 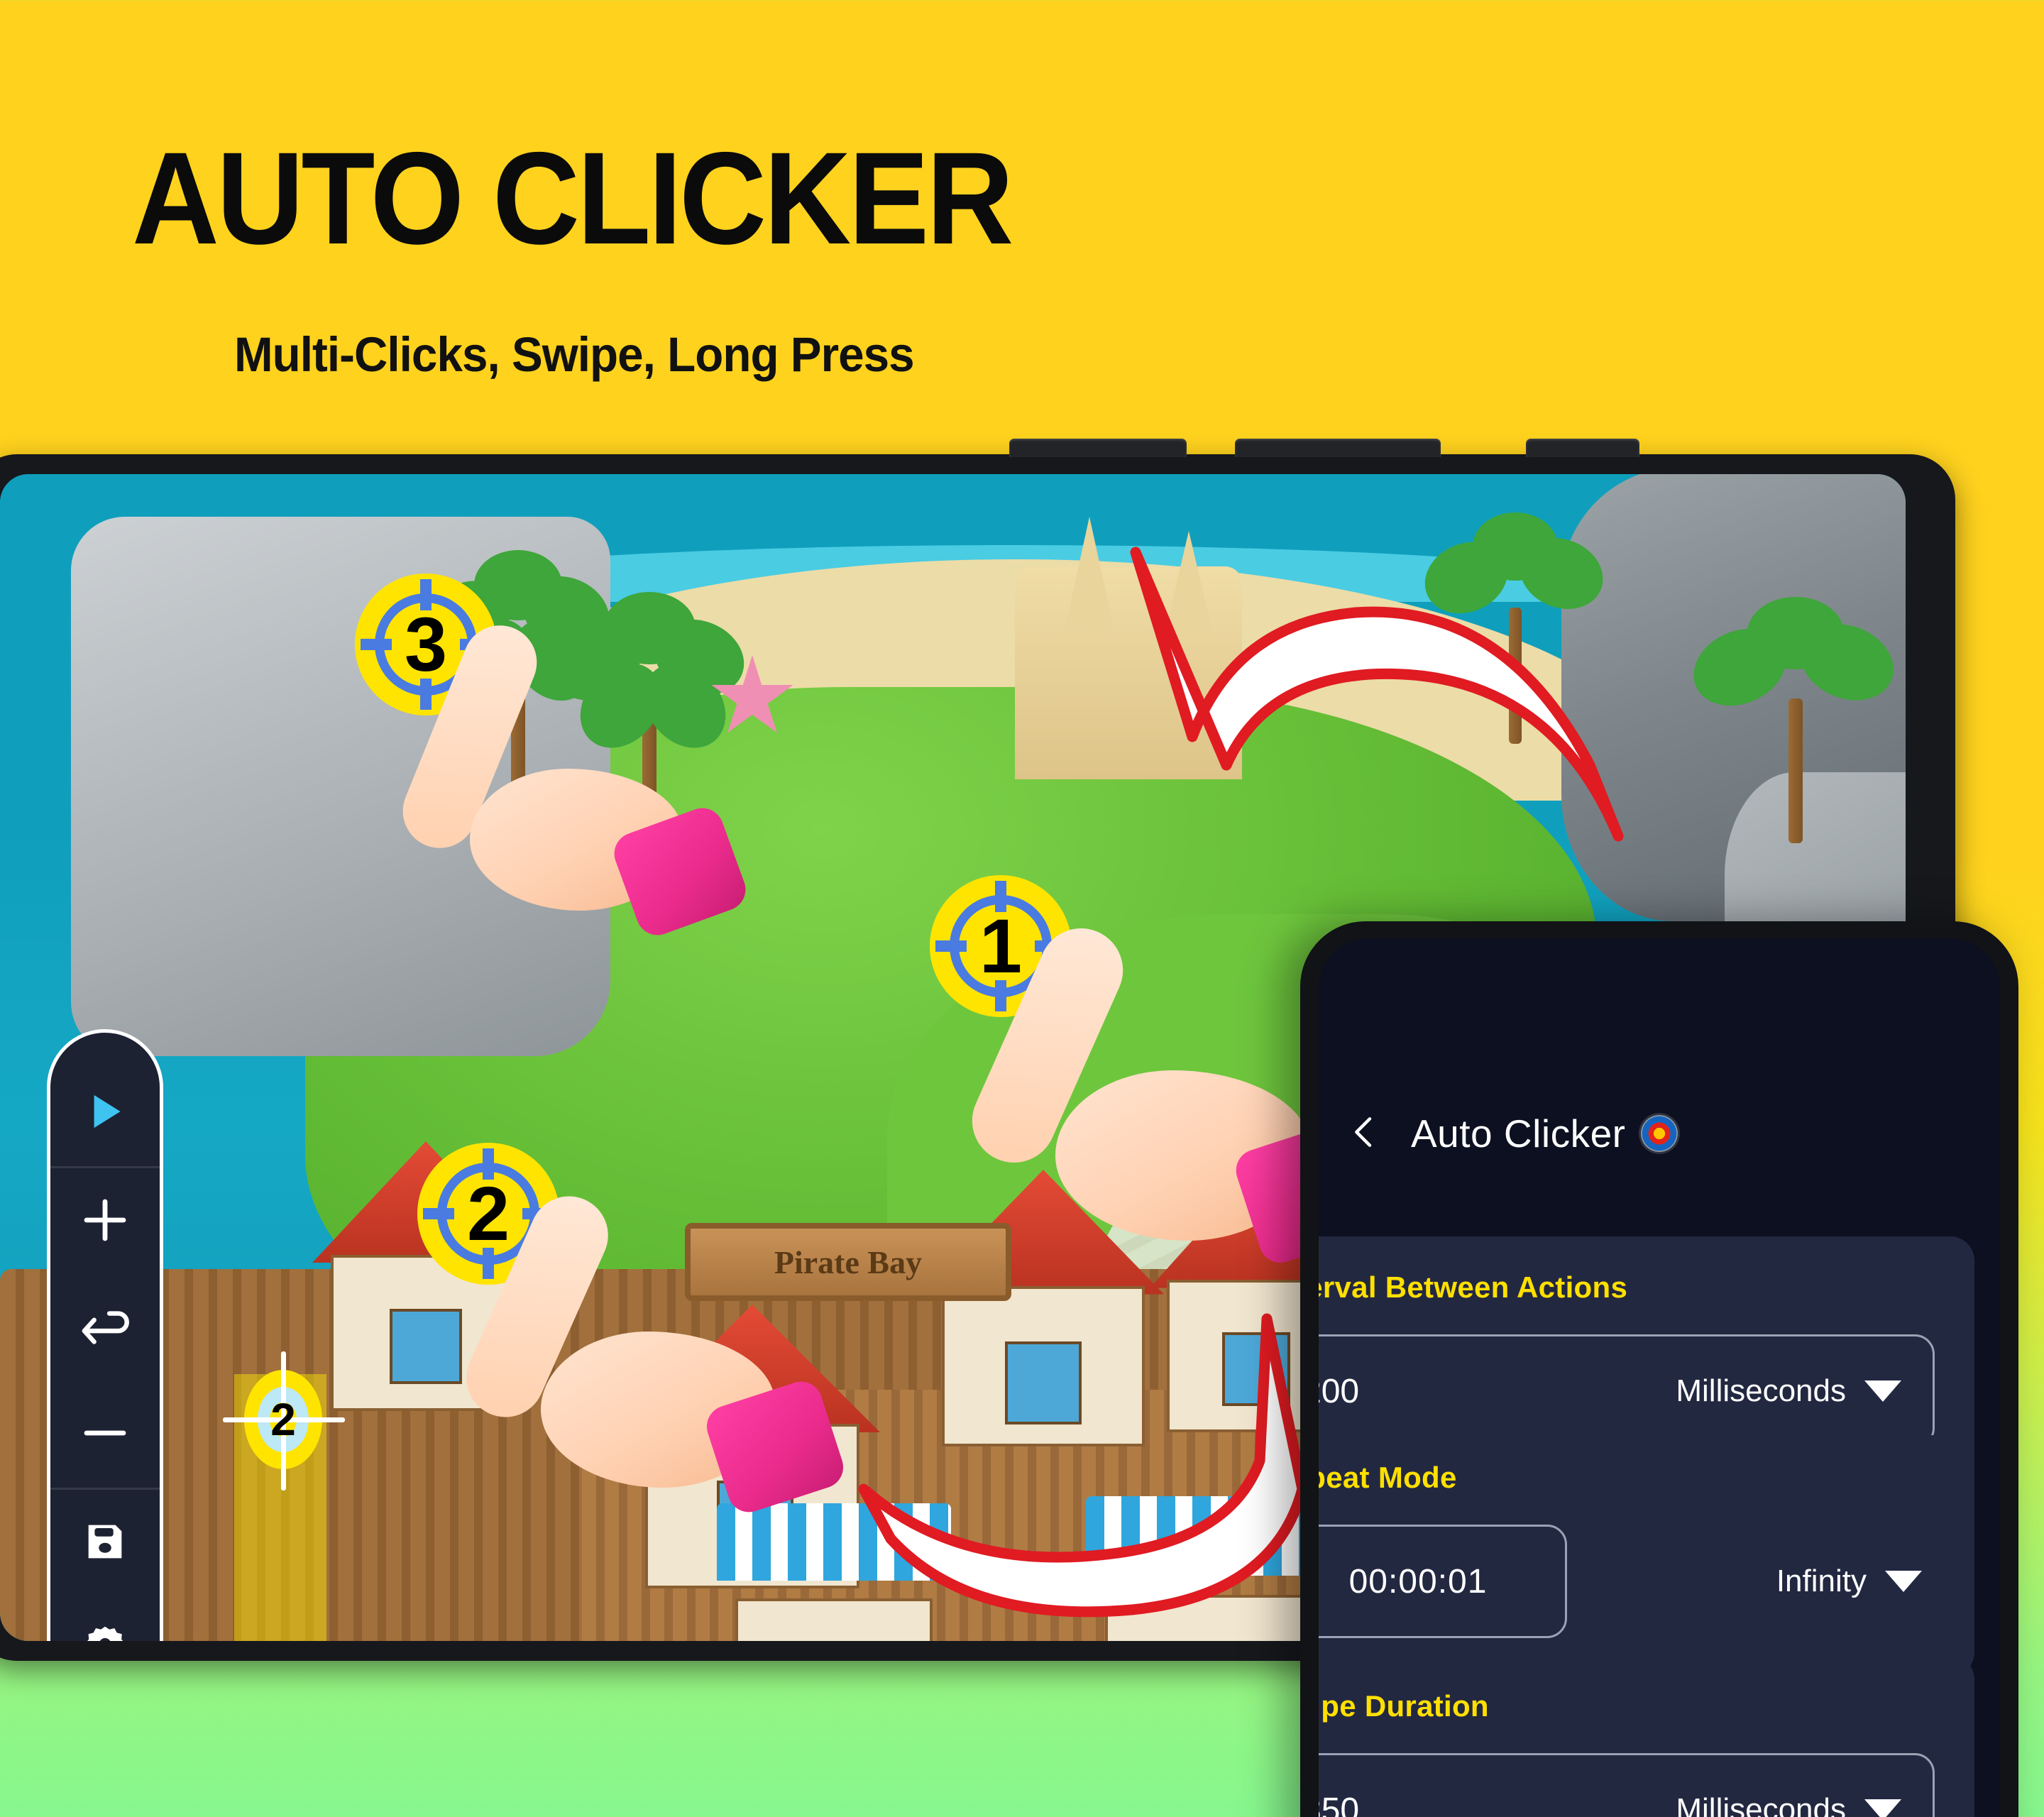 I want to click on arrow-pointer-bottom, so click(x=1083, y=1465).